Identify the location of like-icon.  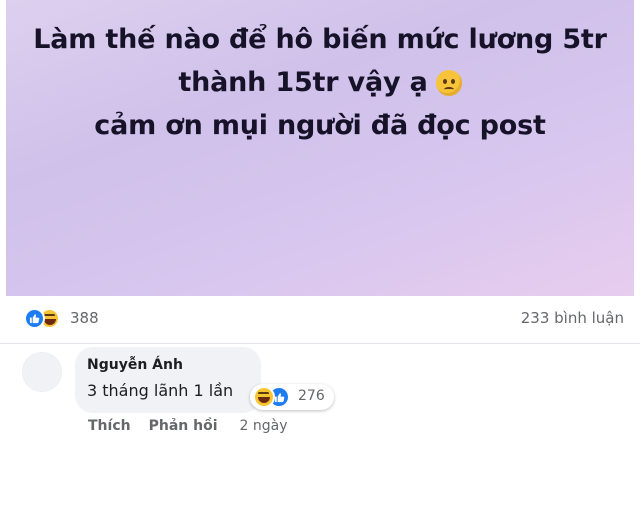
(34, 318).